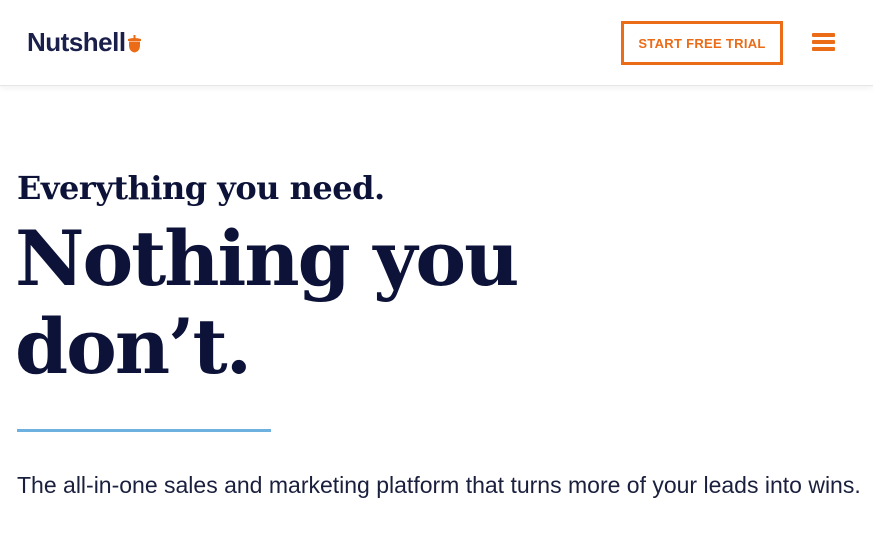 The height and width of the screenshot is (545, 873). Describe the element at coordinates (824, 41) in the screenshot. I see `hamburger-menu-icon` at that location.